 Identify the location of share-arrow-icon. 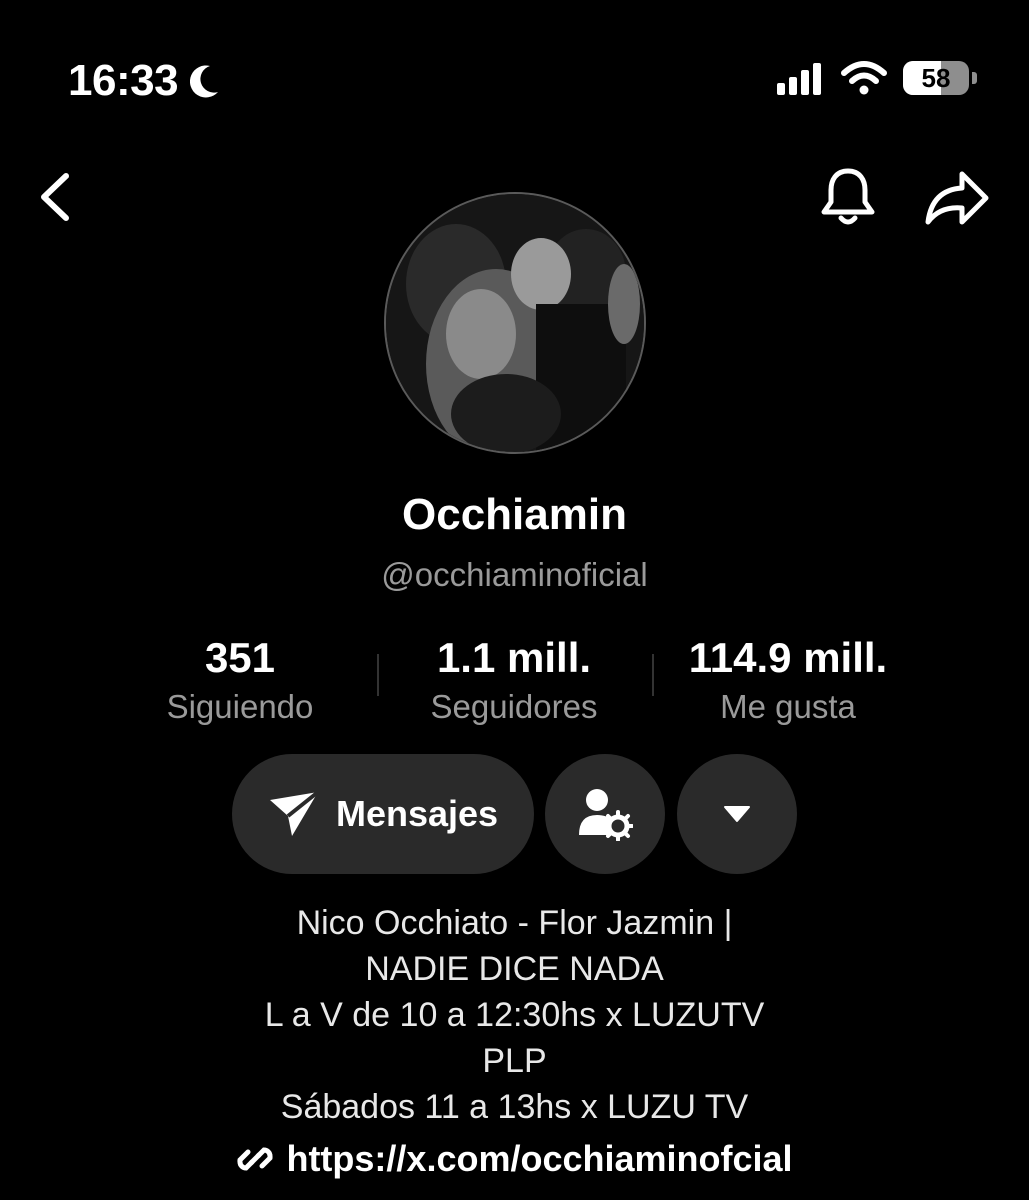
(957, 198).